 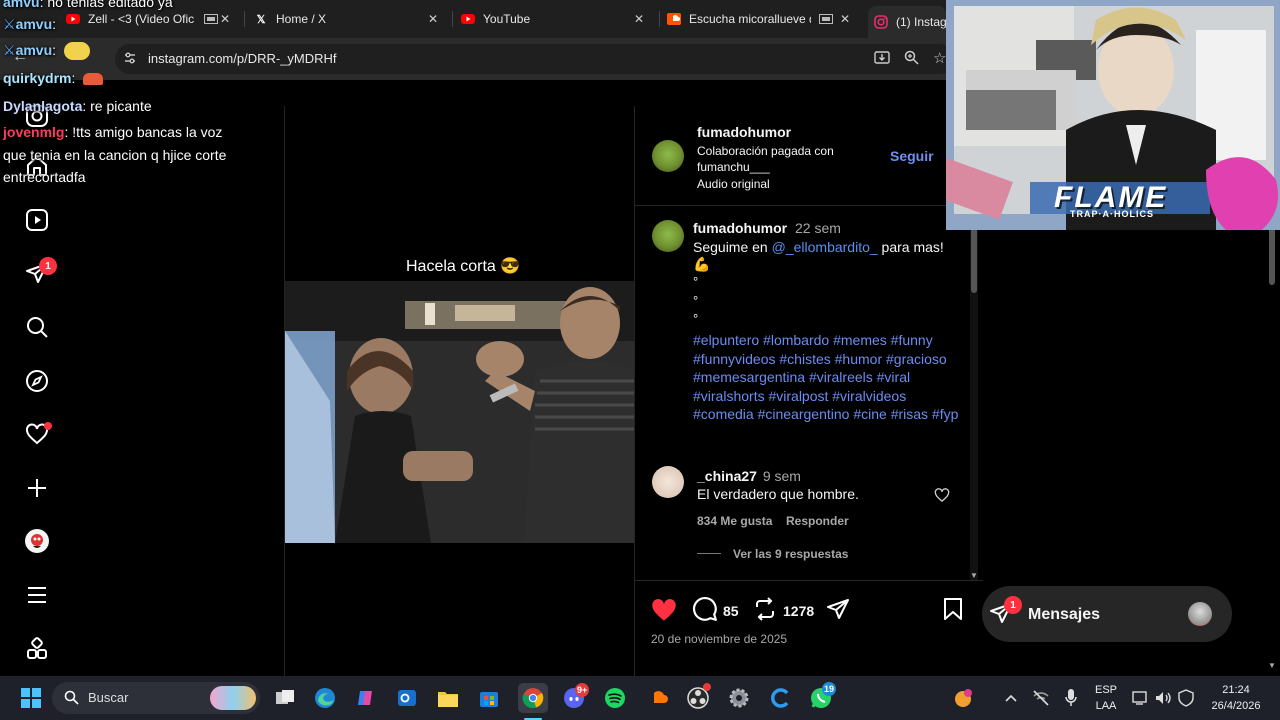 What do you see at coordinates (37, 649) in the screenshot?
I see `also-from-meta-icon` at bounding box center [37, 649].